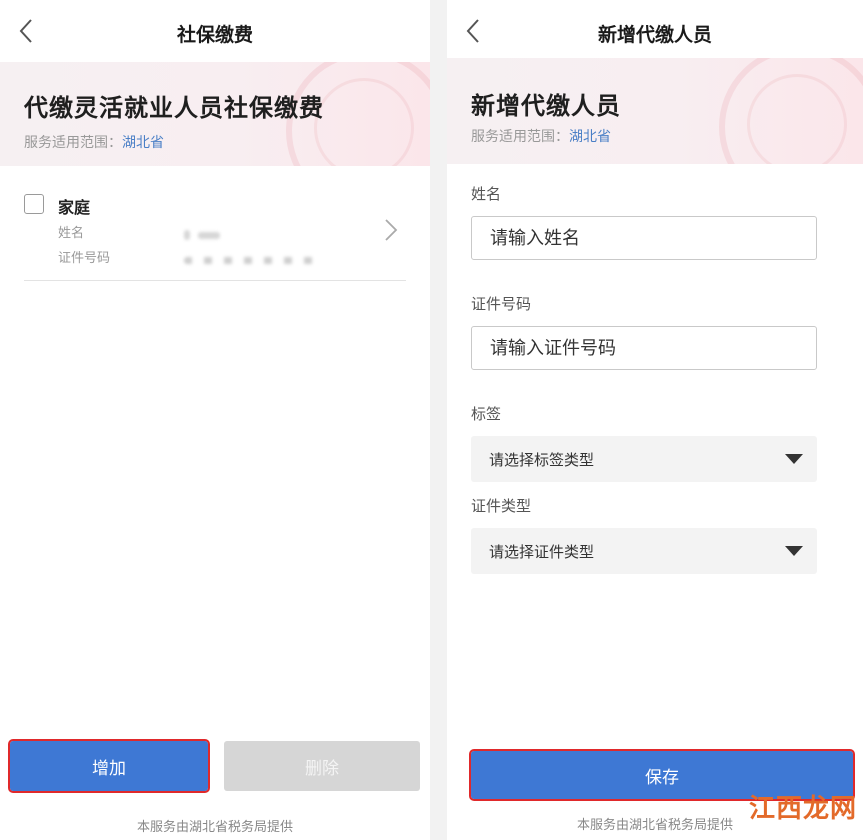 This screenshot has width=863, height=840. I want to click on add-button: 增加, so click(109, 766).